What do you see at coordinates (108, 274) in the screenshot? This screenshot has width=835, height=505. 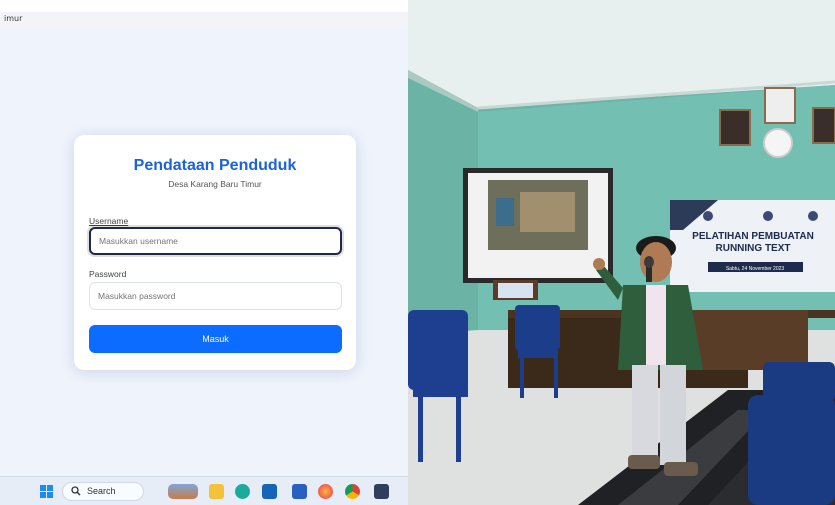 I see `password-label: Password` at bounding box center [108, 274].